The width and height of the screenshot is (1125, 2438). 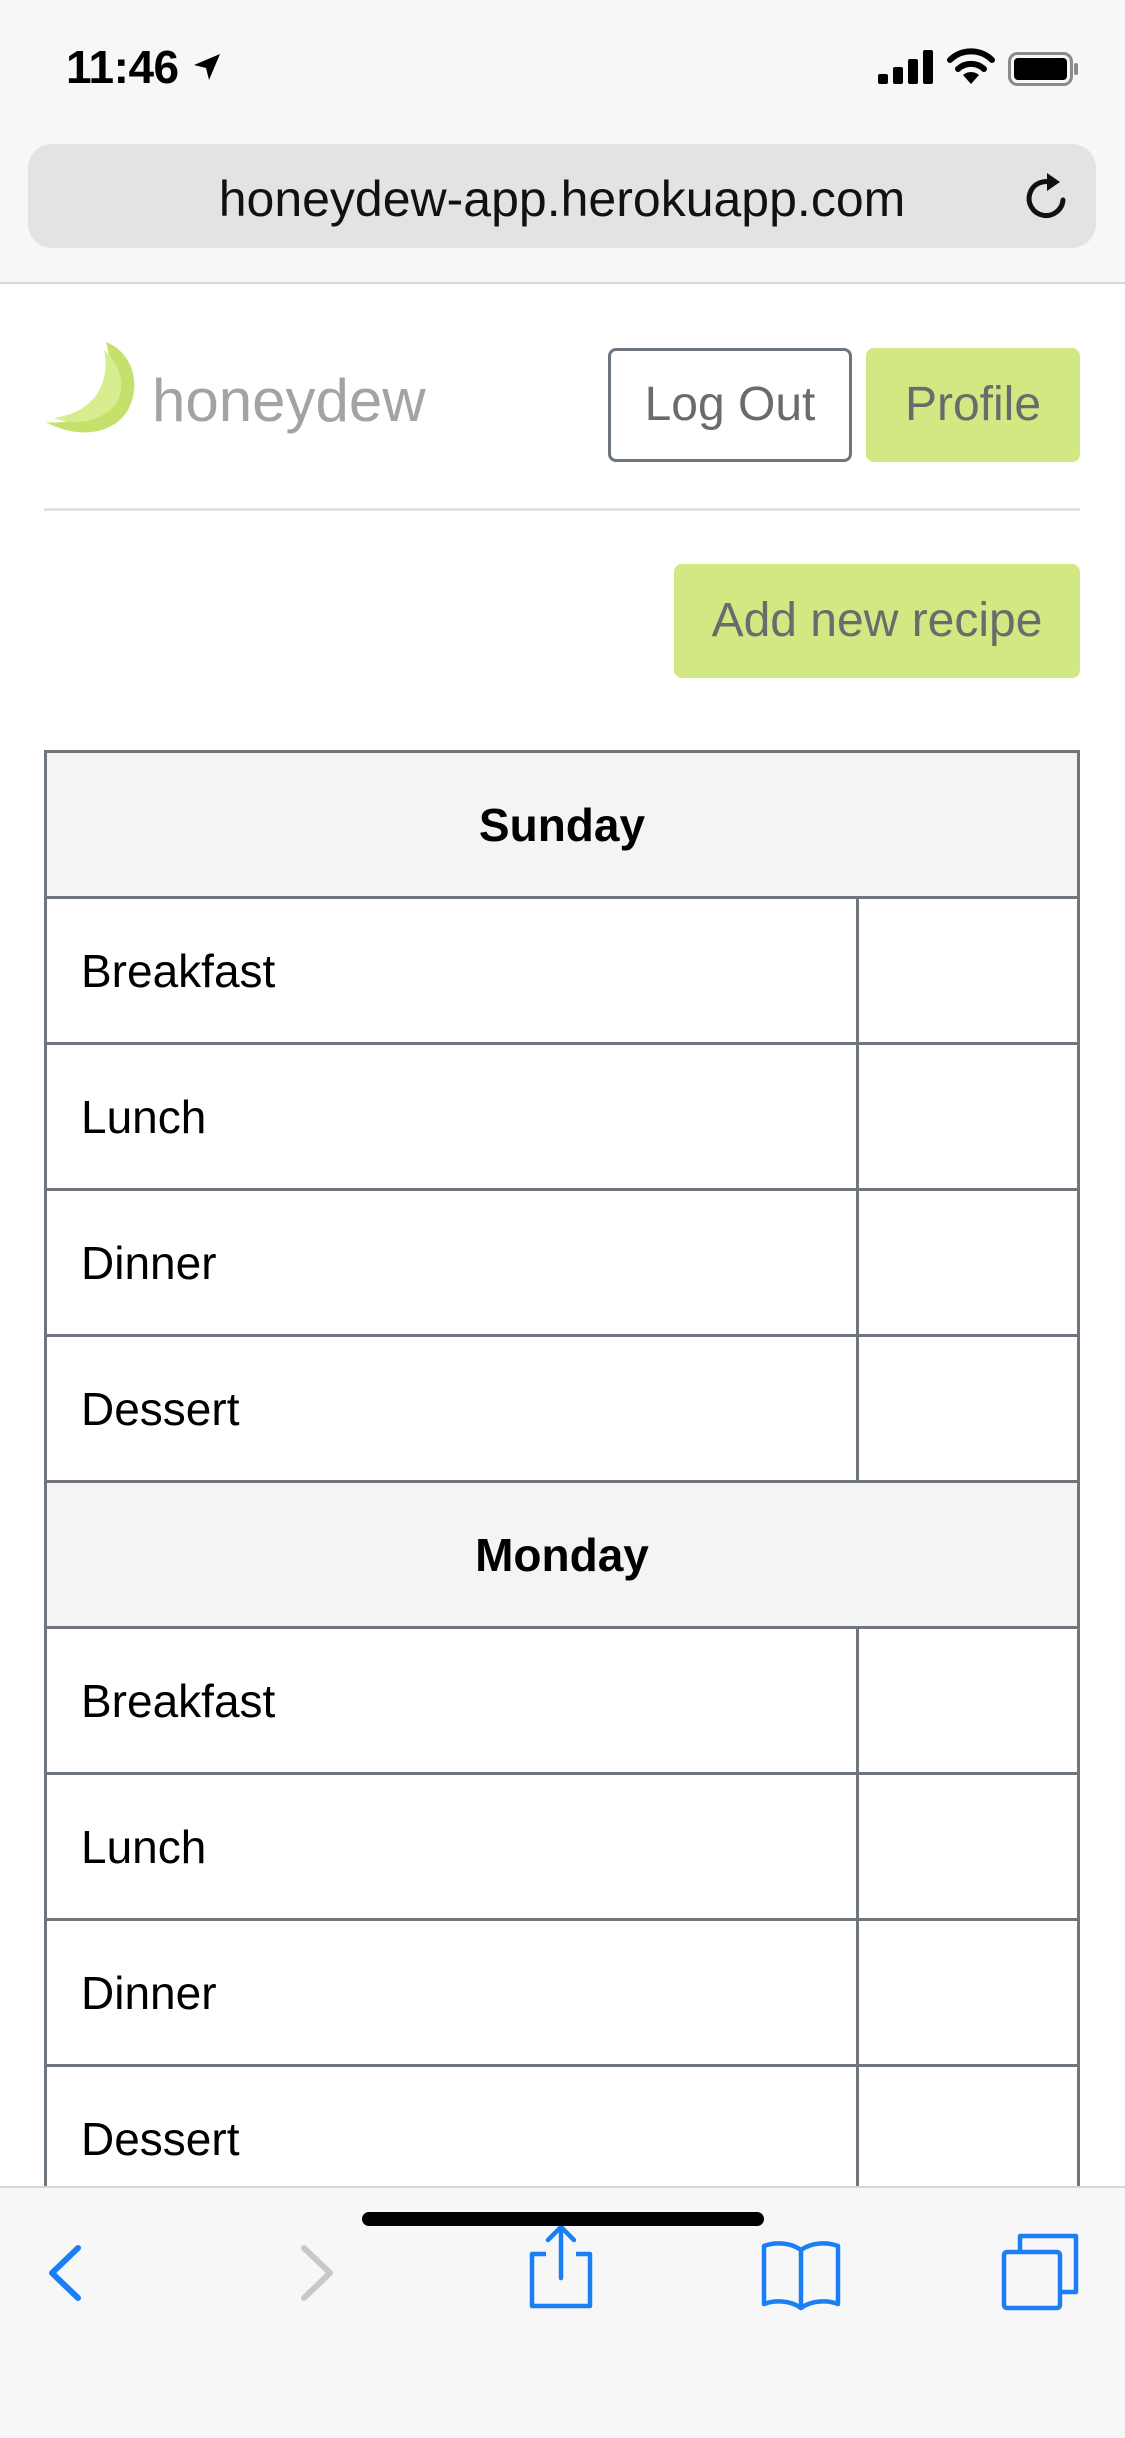 I want to click on profile-button: Profile, so click(x=973, y=405).